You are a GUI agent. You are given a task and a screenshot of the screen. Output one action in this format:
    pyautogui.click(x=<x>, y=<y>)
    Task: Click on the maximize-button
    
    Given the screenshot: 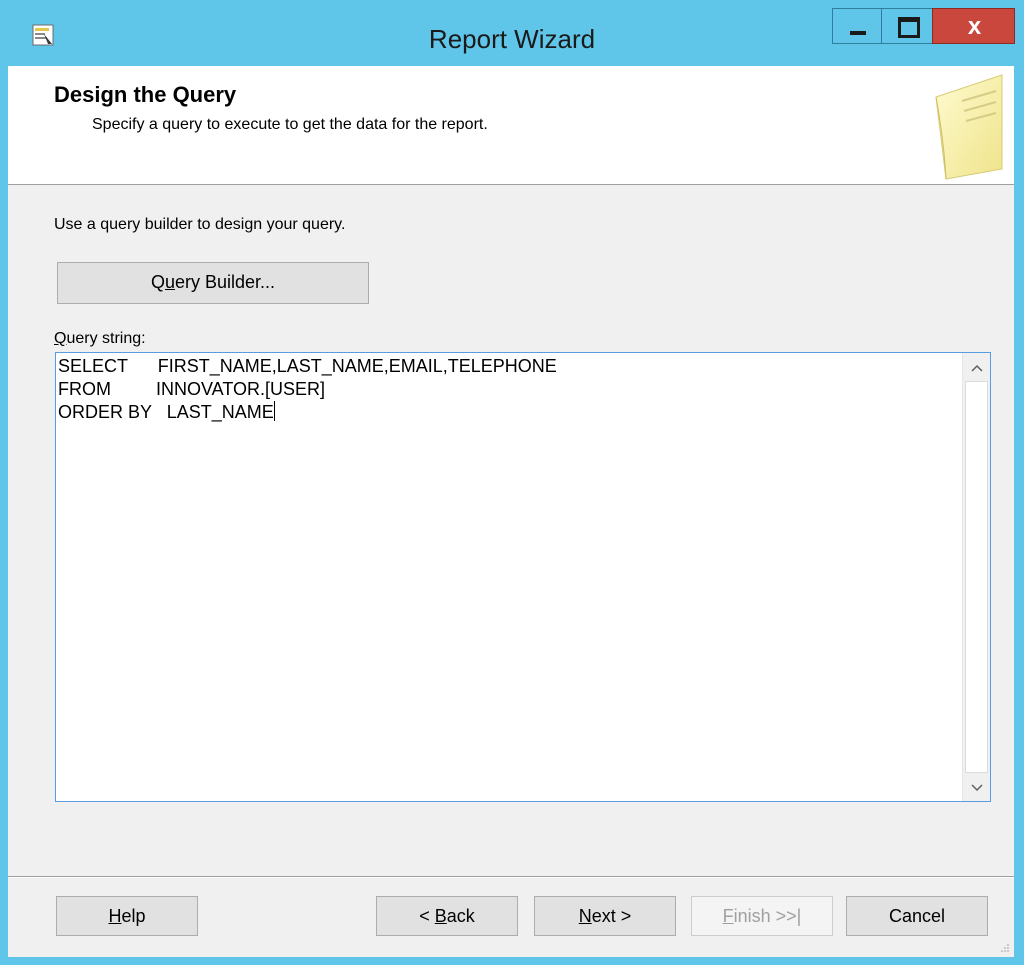 What is the action you would take?
    pyautogui.click(x=907, y=26)
    